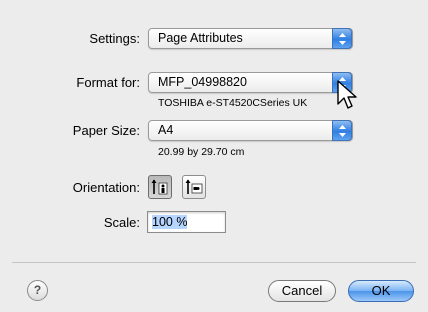 The height and width of the screenshot is (312, 428). I want to click on scale-label: Scale:, so click(121, 222).